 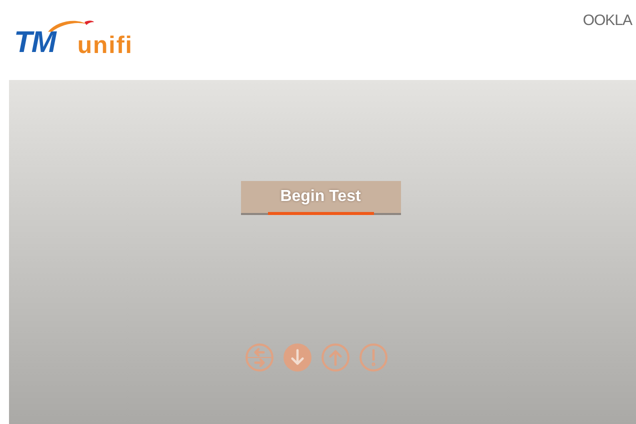 I want to click on partner-logo: OOKLA, so click(x=608, y=21).